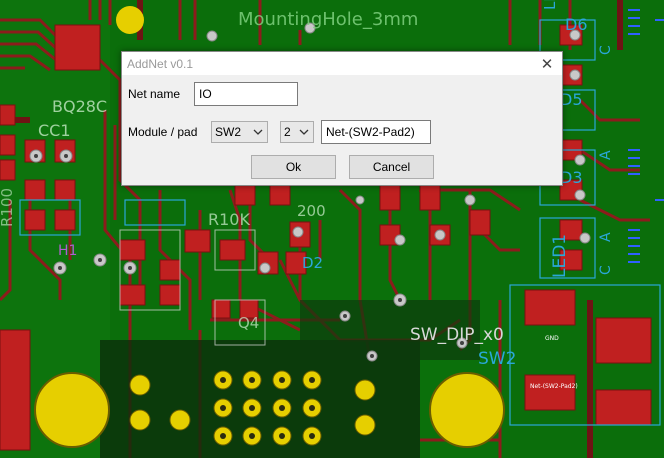 This screenshot has width=664, height=458. Describe the element at coordinates (228, 132) in the screenshot. I see `module-select-value: SW2` at that location.